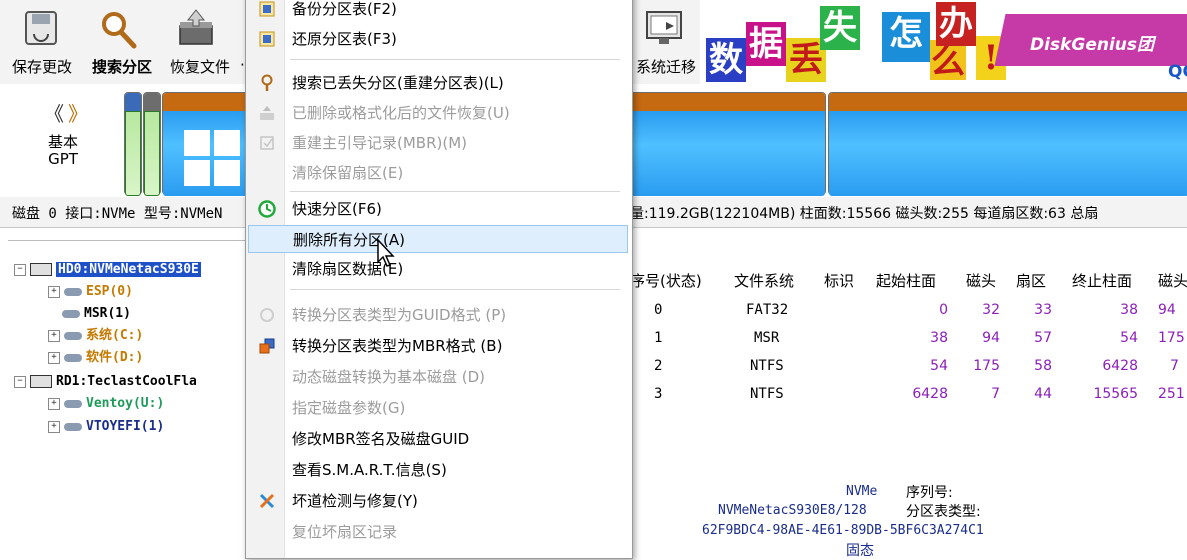 Image resolution: width=1187 pixels, height=560 pixels. I want to click on col-header-flag: 标识, so click(839, 280).